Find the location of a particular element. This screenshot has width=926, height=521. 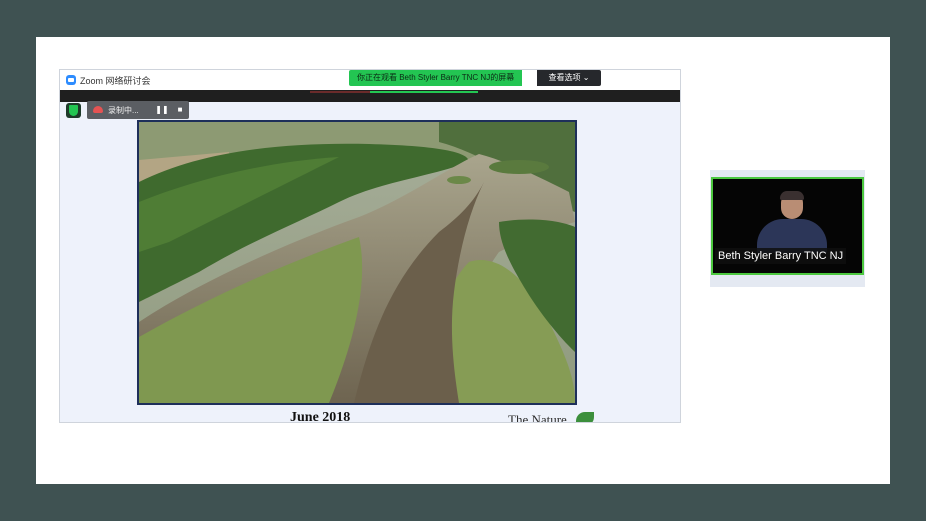

shield-icon is located at coordinates (73, 110).